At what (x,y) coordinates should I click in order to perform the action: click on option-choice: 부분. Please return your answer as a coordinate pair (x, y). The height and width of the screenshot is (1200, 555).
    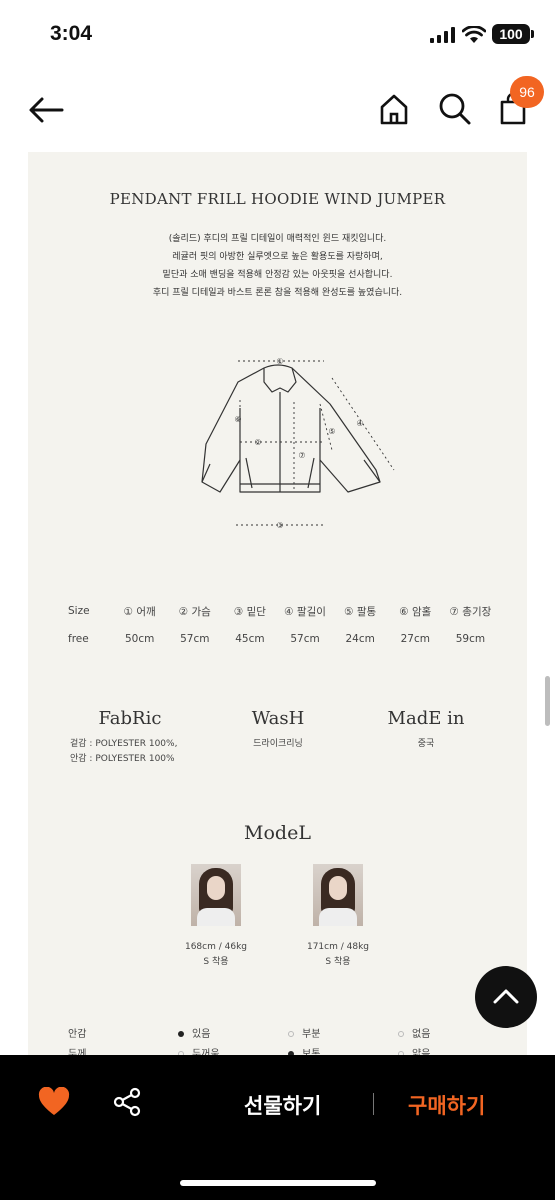
    Looking at the image, I should click on (343, 1032).